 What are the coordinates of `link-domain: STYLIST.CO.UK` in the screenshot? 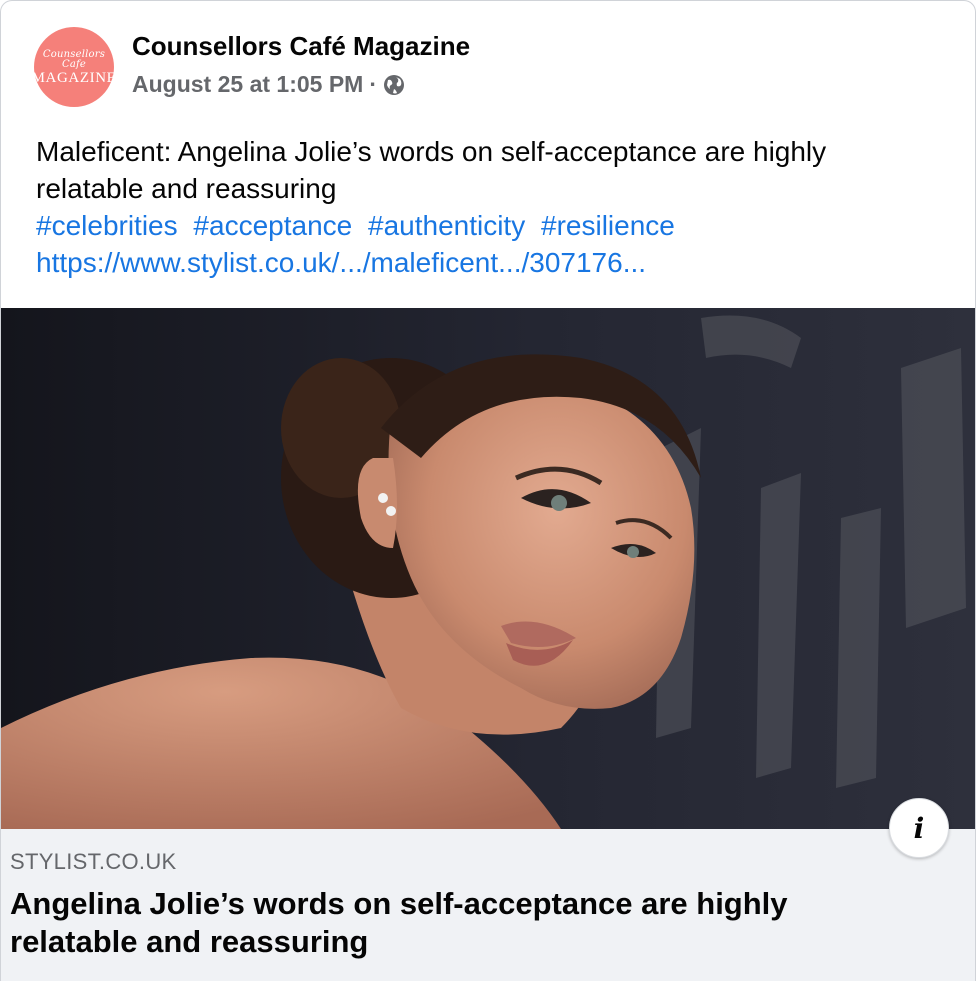 It's located at (93, 861).